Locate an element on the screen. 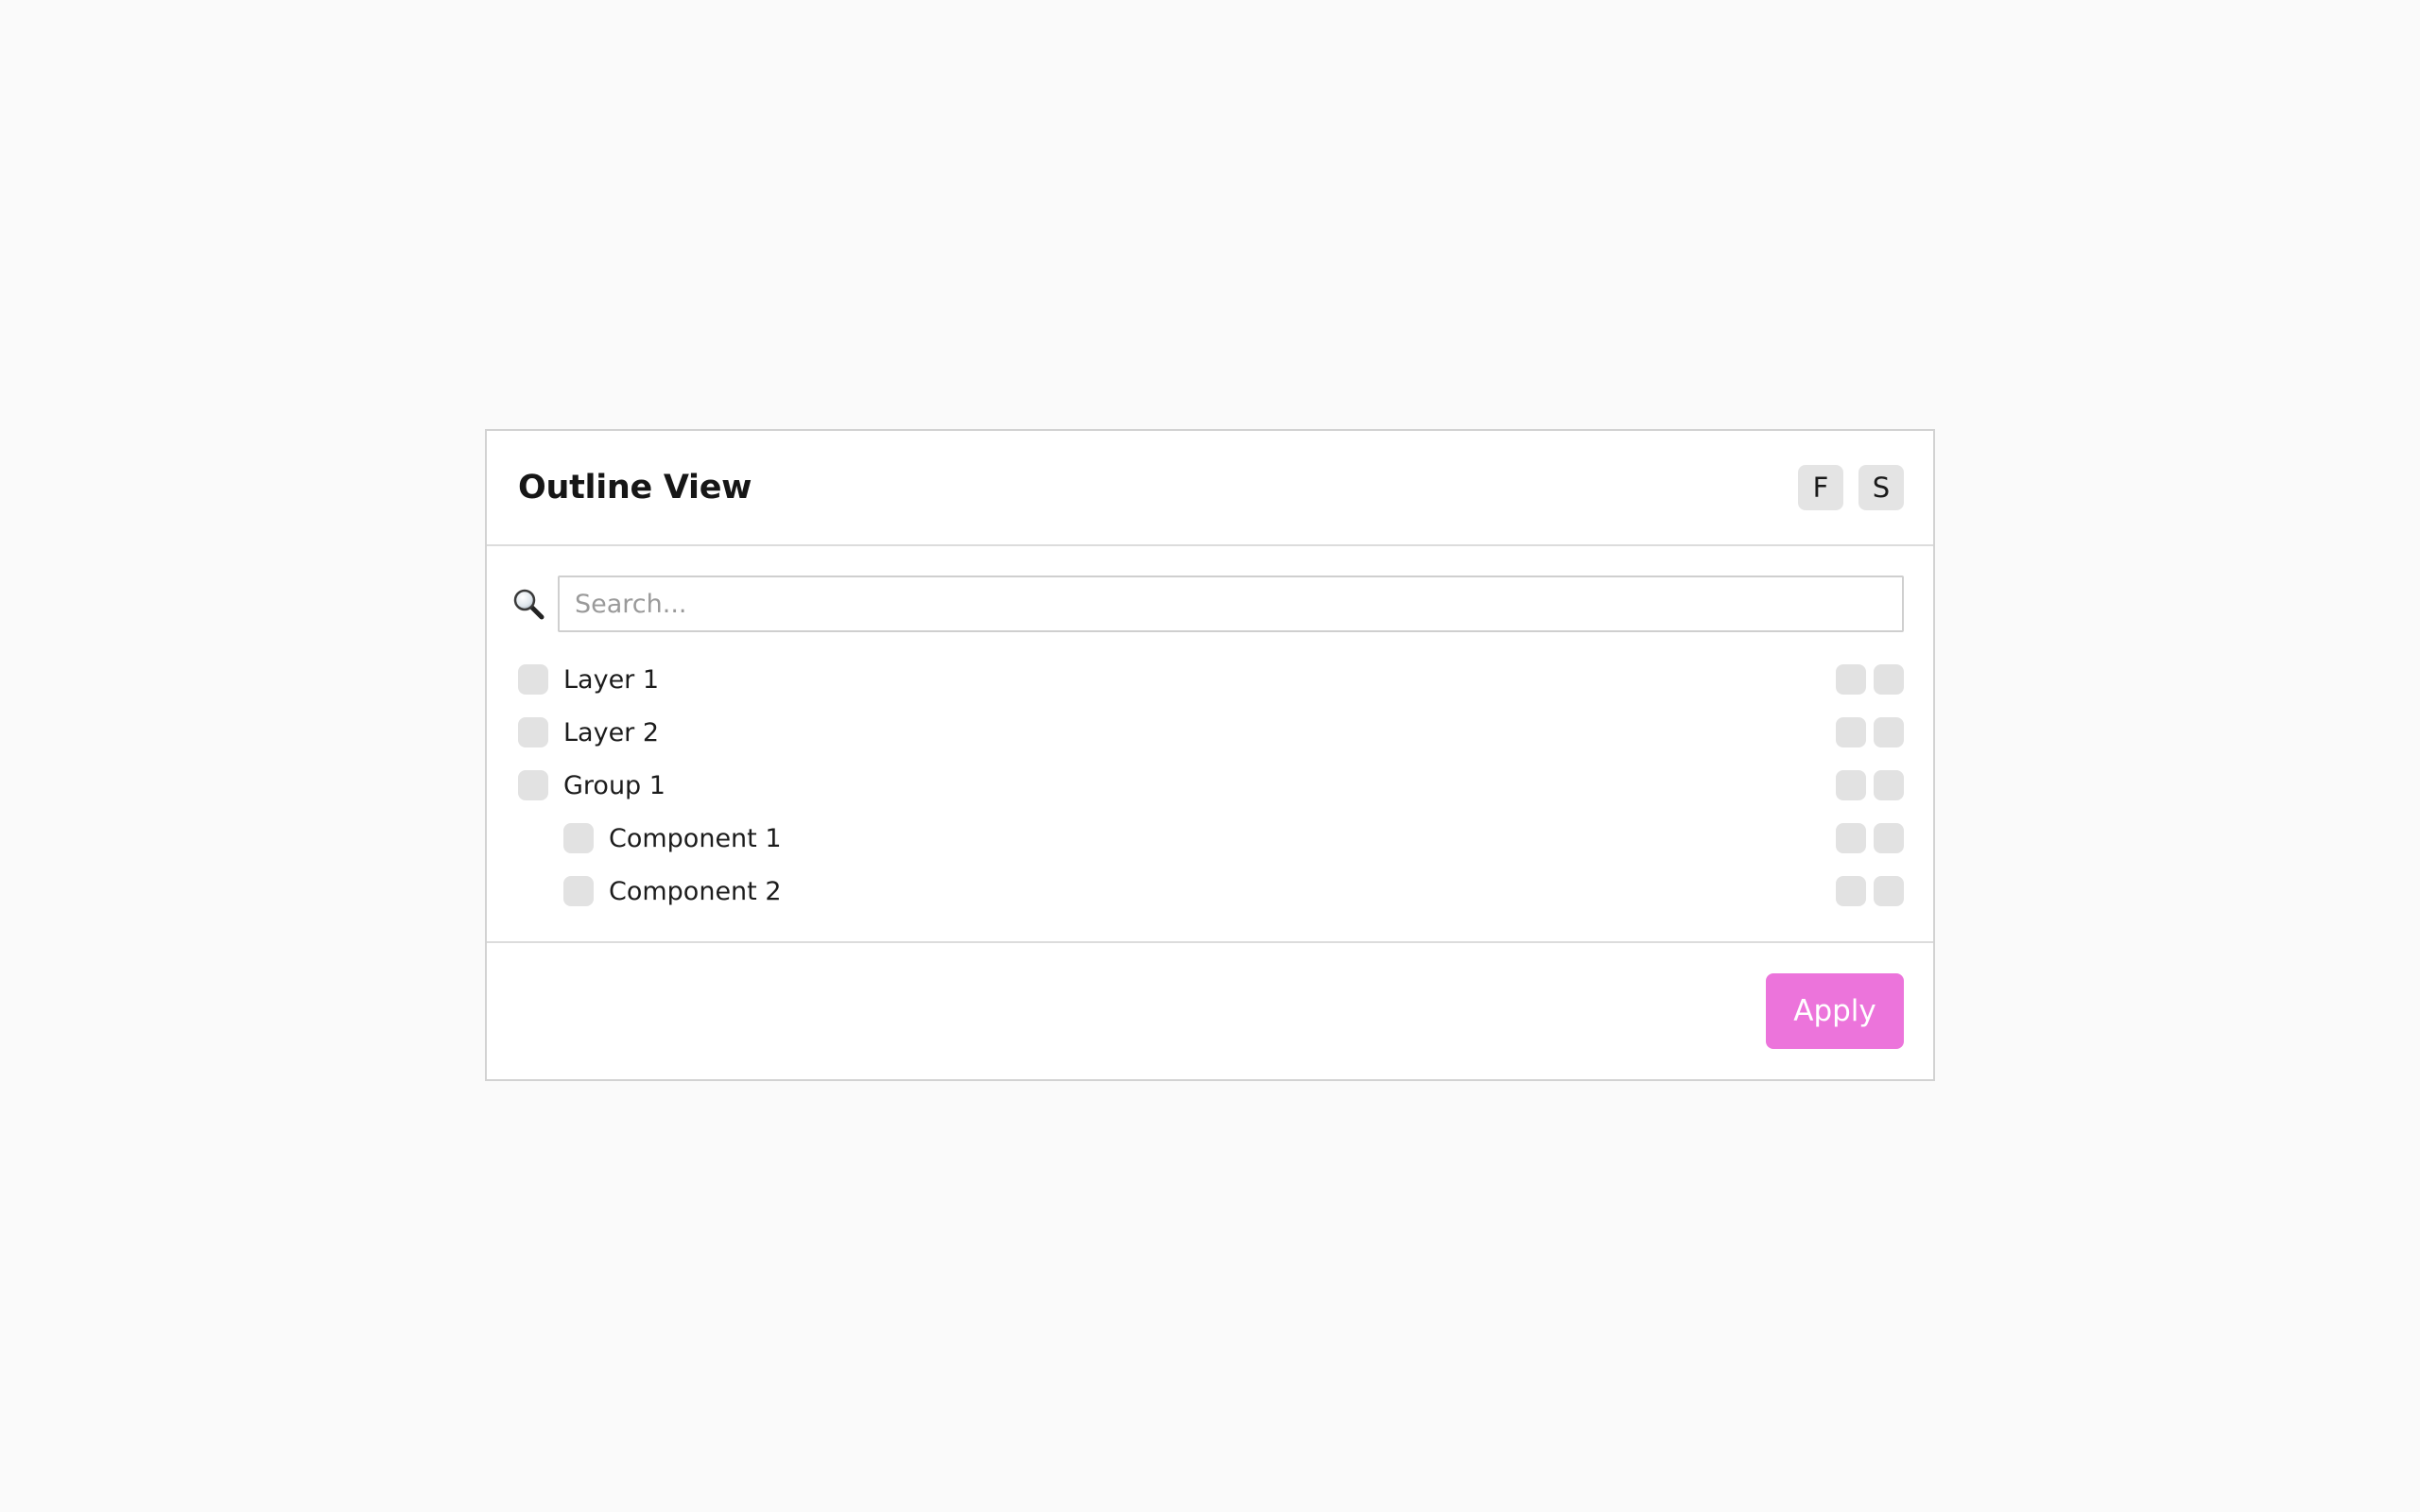  panel-title: Outline View is located at coordinates (635, 488).